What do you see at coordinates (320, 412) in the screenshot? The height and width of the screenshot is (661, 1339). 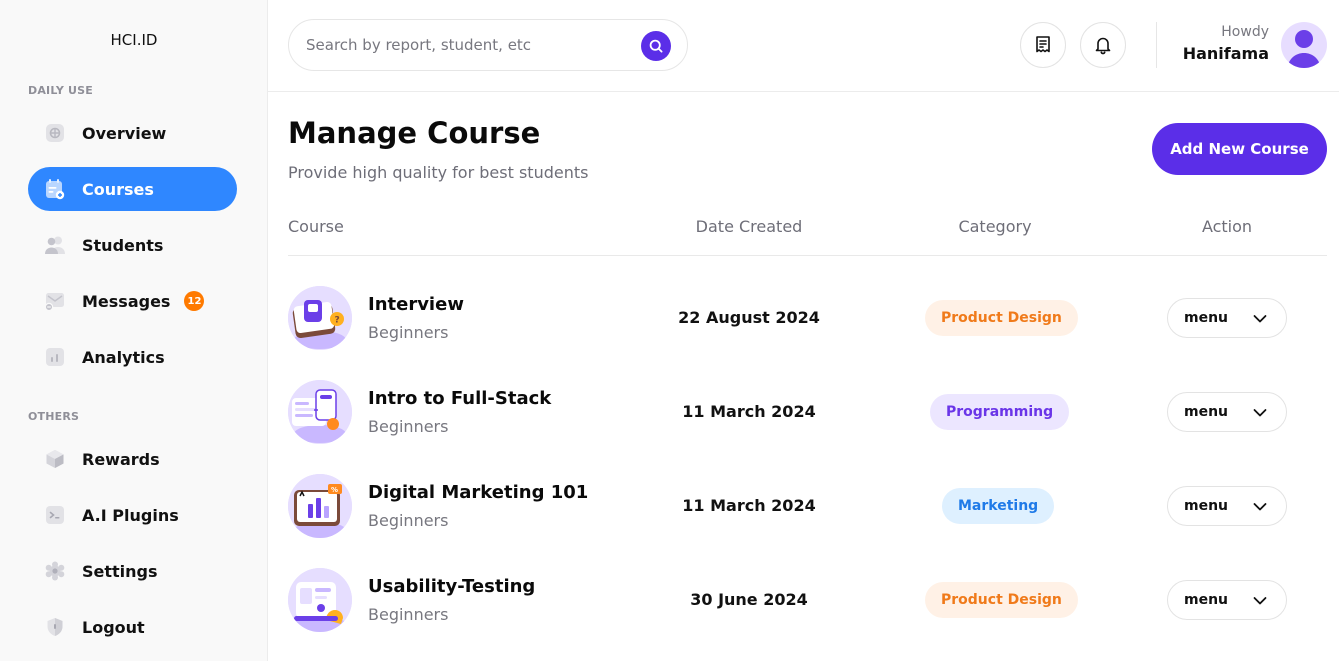 I see `course-thumbnail-intro-to-full-stack` at bounding box center [320, 412].